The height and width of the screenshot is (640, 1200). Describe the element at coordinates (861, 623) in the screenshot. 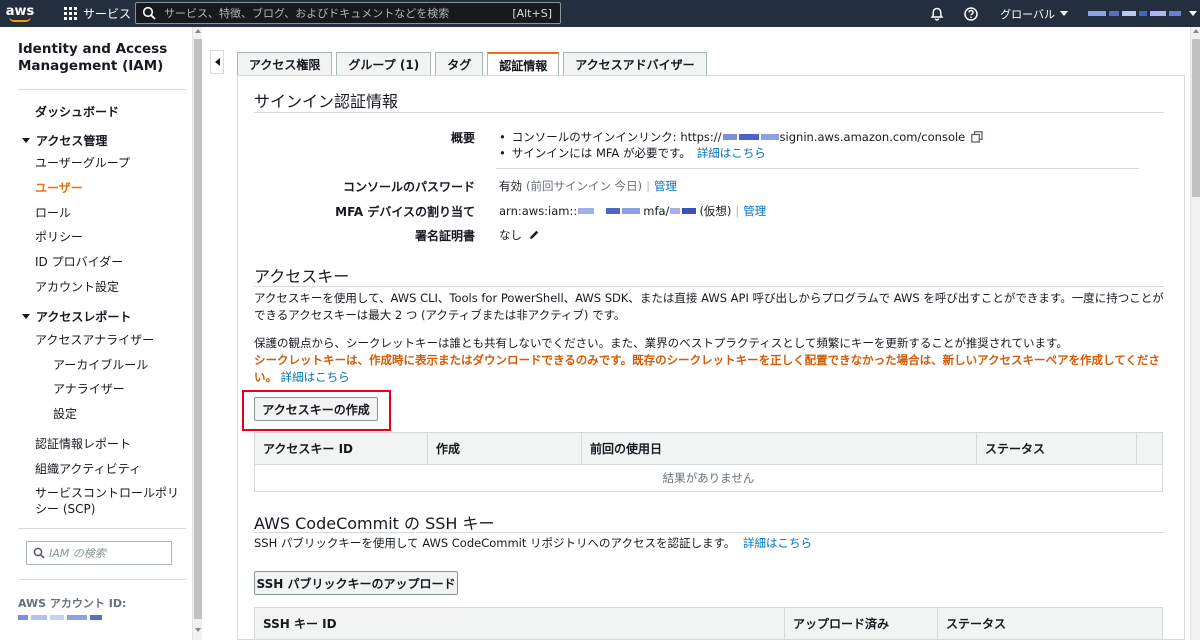

I see `column-header: アップロード済み` at that location.